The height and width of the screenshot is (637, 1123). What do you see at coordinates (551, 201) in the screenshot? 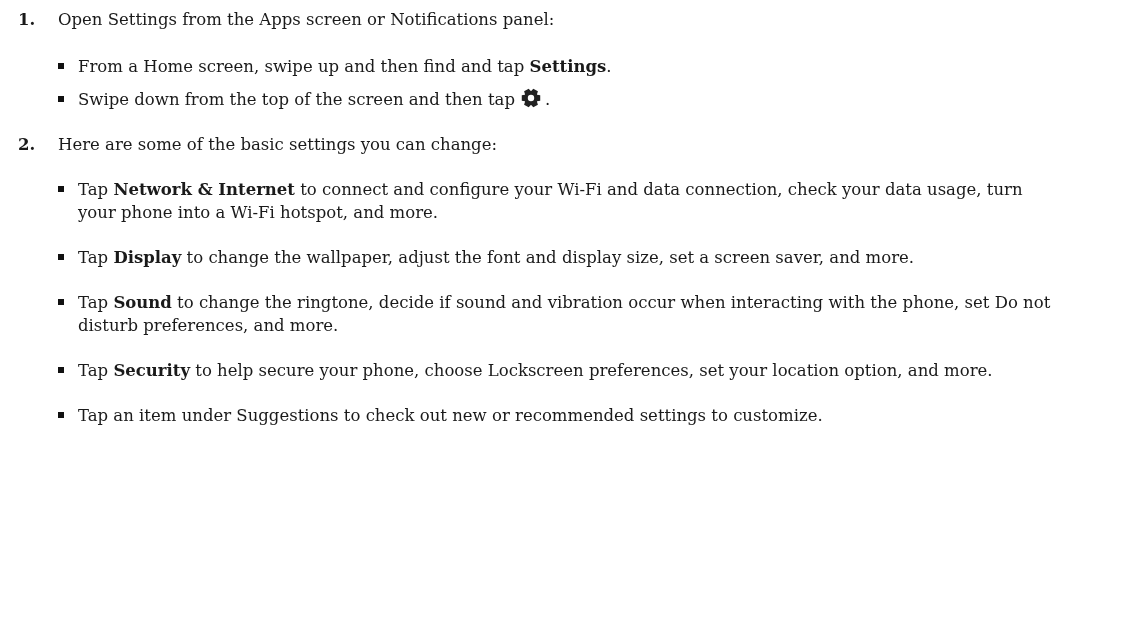
I see `bullet-text: Tap Network & Internet to connect and configure your Wi-Fi and data connection, check your data usage, turn your phone into a Wi-Fi hotspot, and more.` at bounding box center [551, 201].